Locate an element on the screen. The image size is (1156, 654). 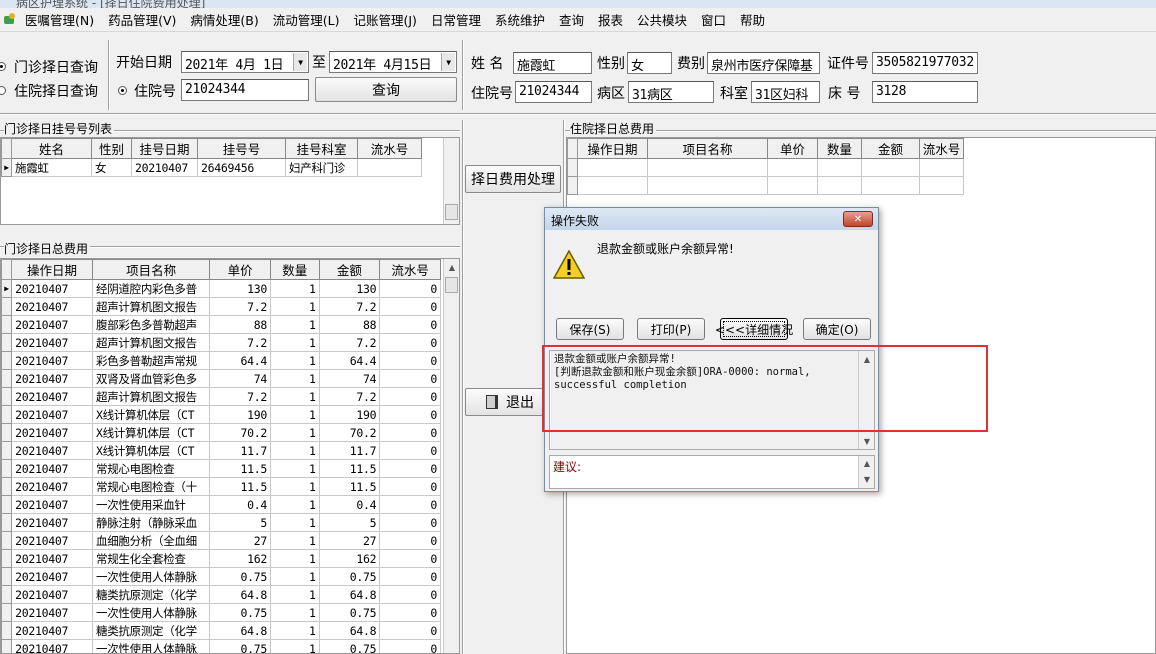
cell: 静脉注射（静脉采血 is located at coordinates (151, 522).